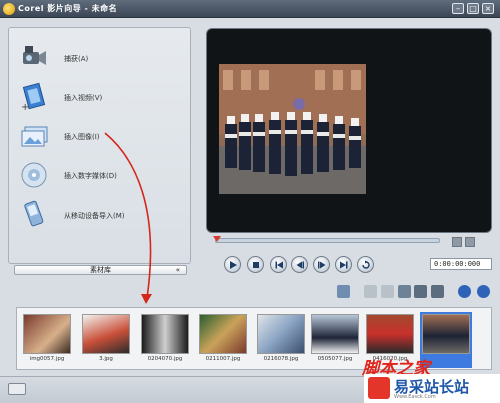 Image resolution: width=500 pixels, height=403 pixels. Describe the element at coordinates (47, 359) in the screenshot. I see `thumbnail-caption: img0057.jpg` at that location.